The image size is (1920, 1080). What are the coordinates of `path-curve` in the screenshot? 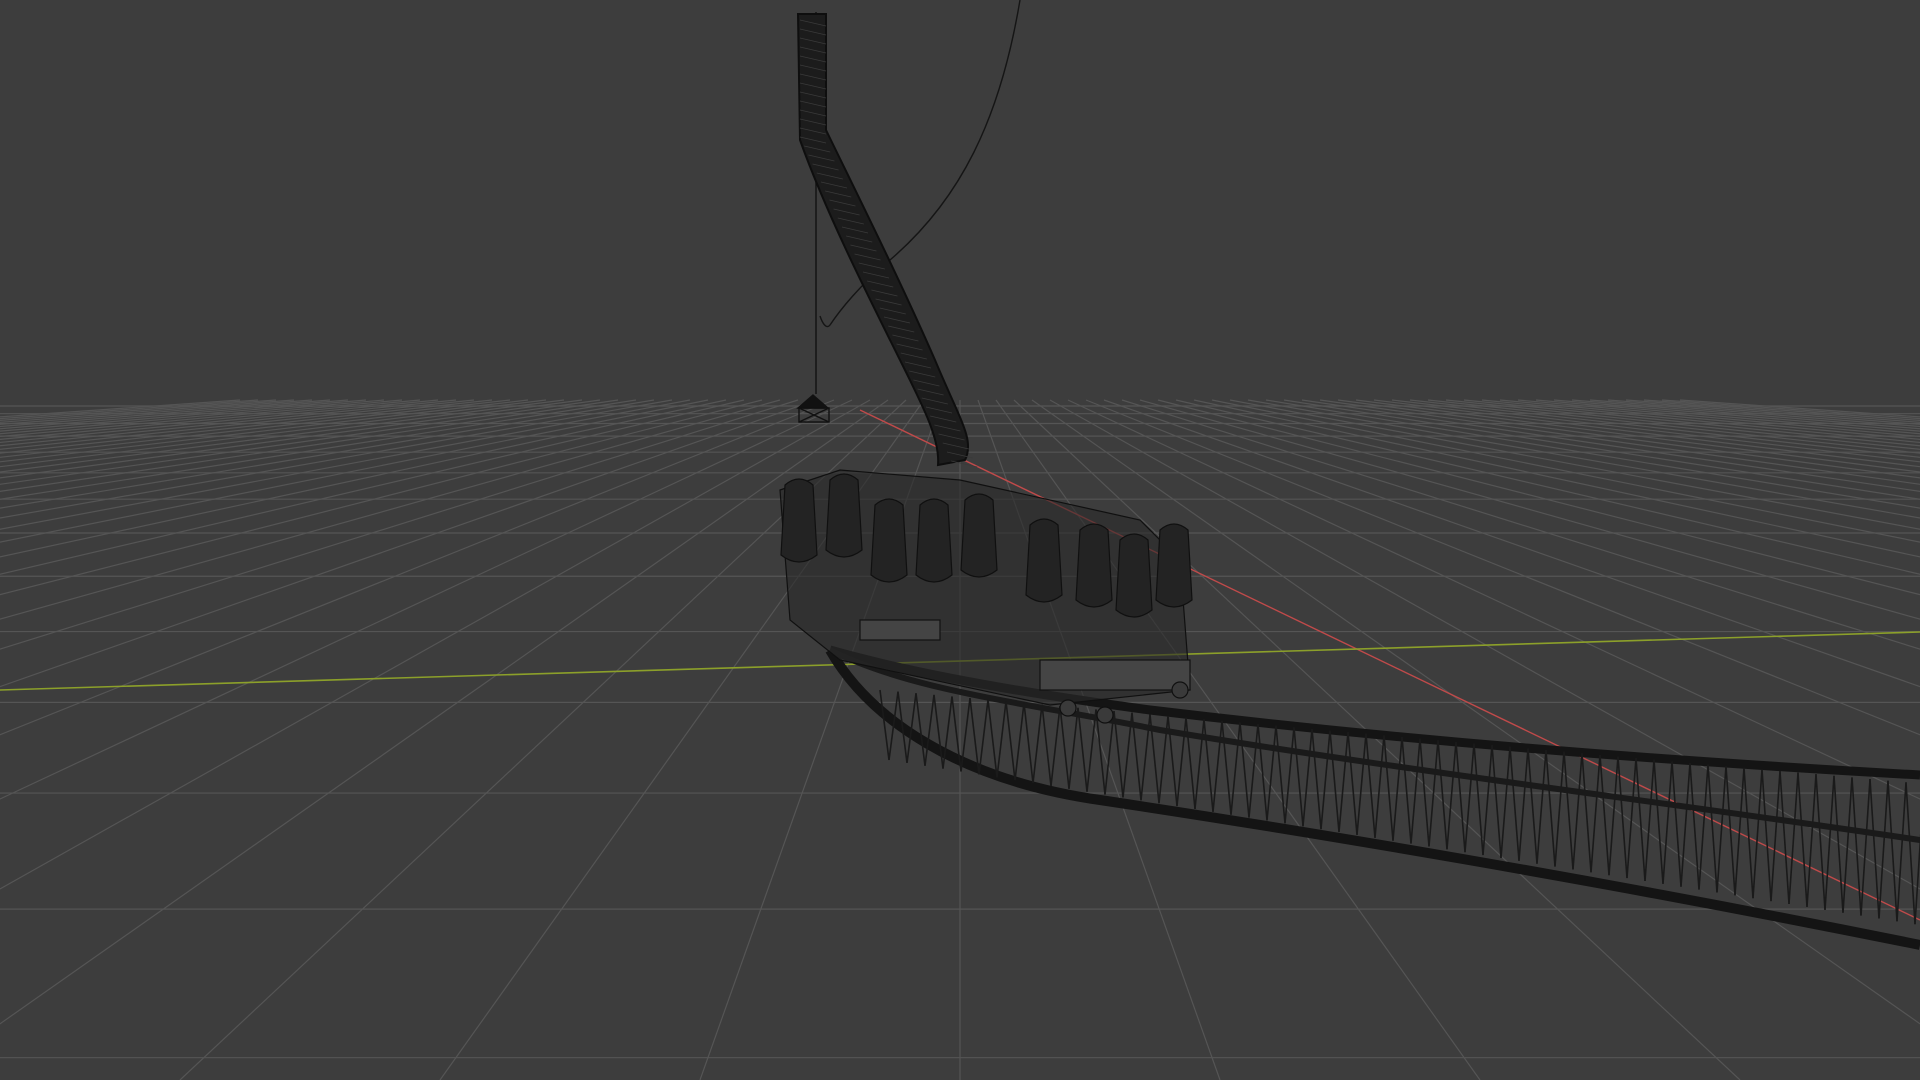 It's located at (920, 164).